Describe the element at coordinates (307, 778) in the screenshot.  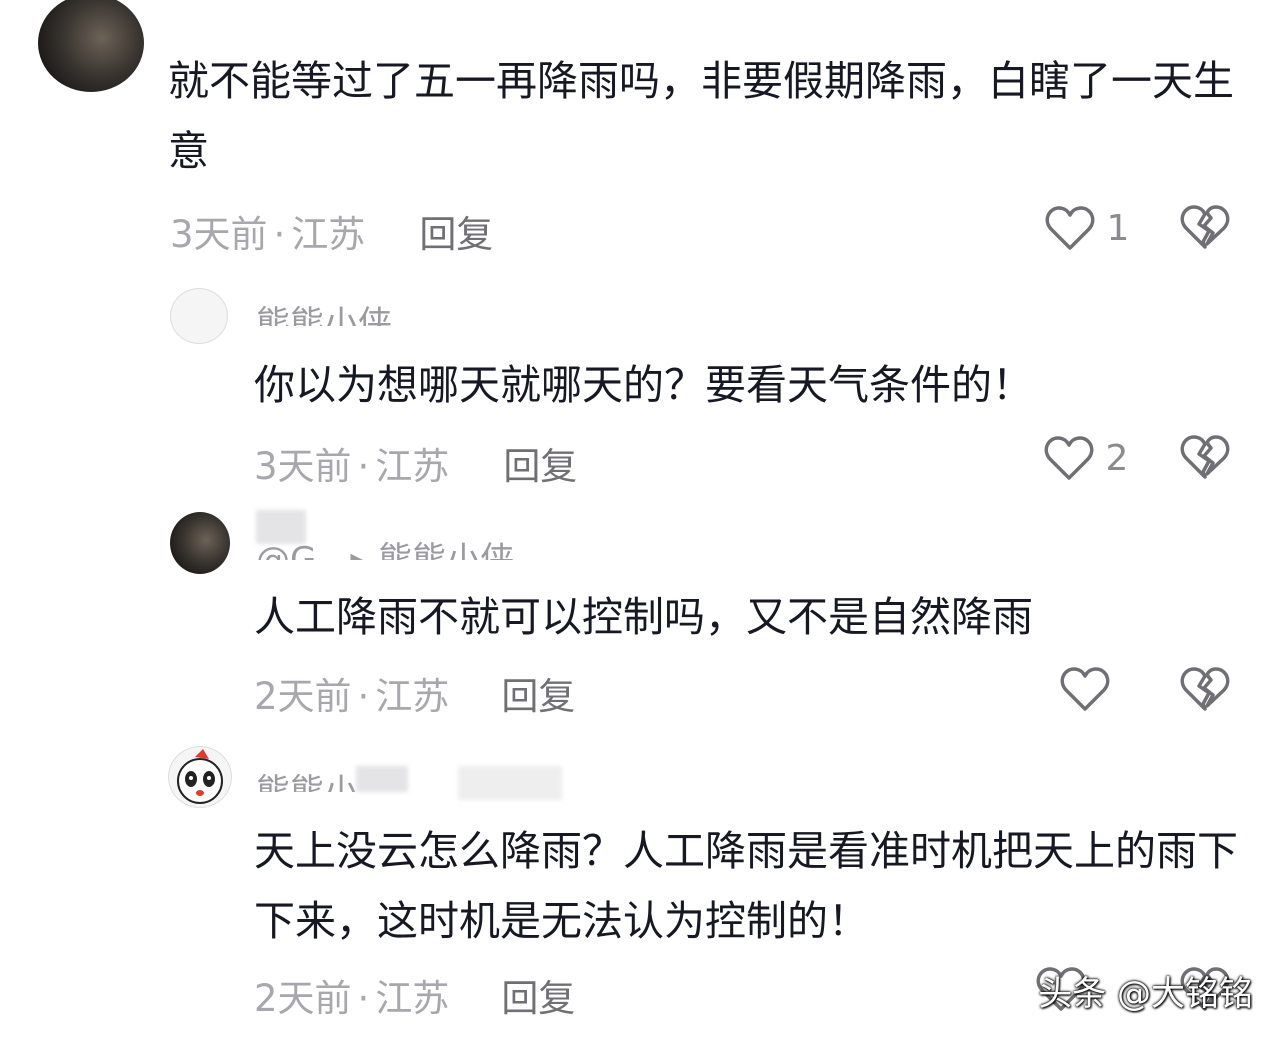
I see `comment-username: 熊熊小` at that location.